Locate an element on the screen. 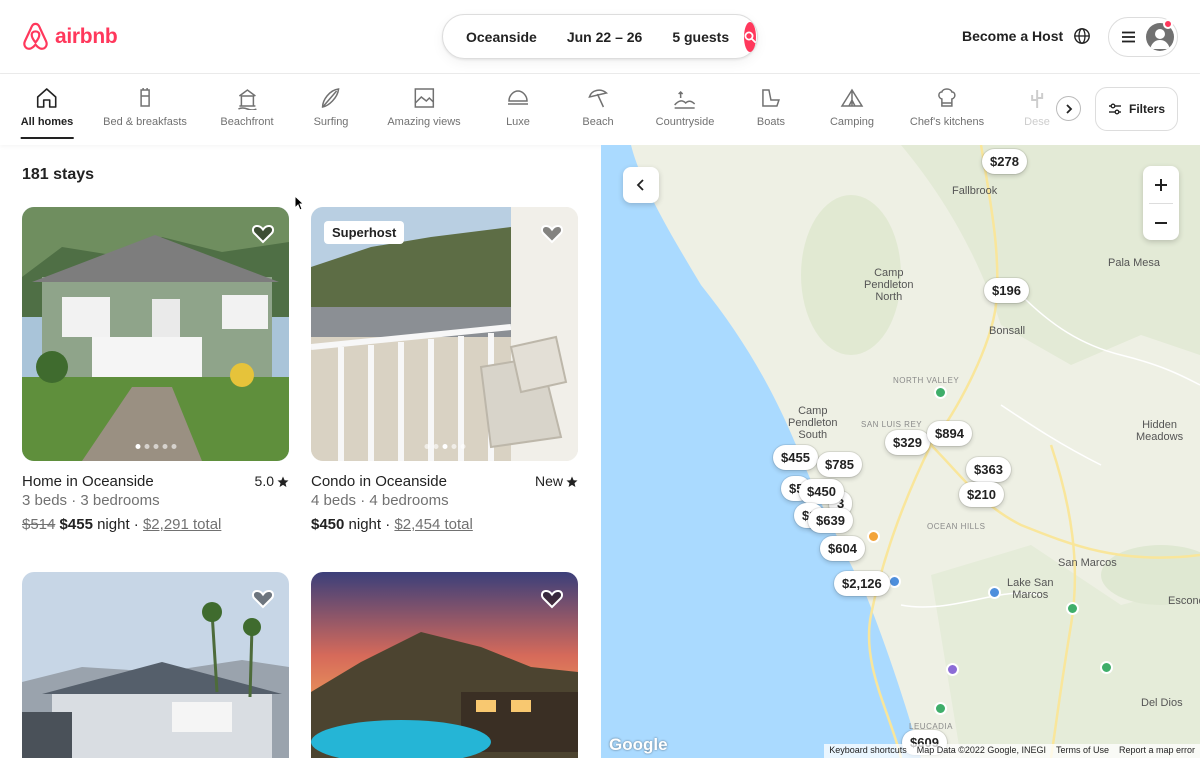  map-data-attribution: Map Data ©2022 Google, INEGI is located at coordinates (981, 750).